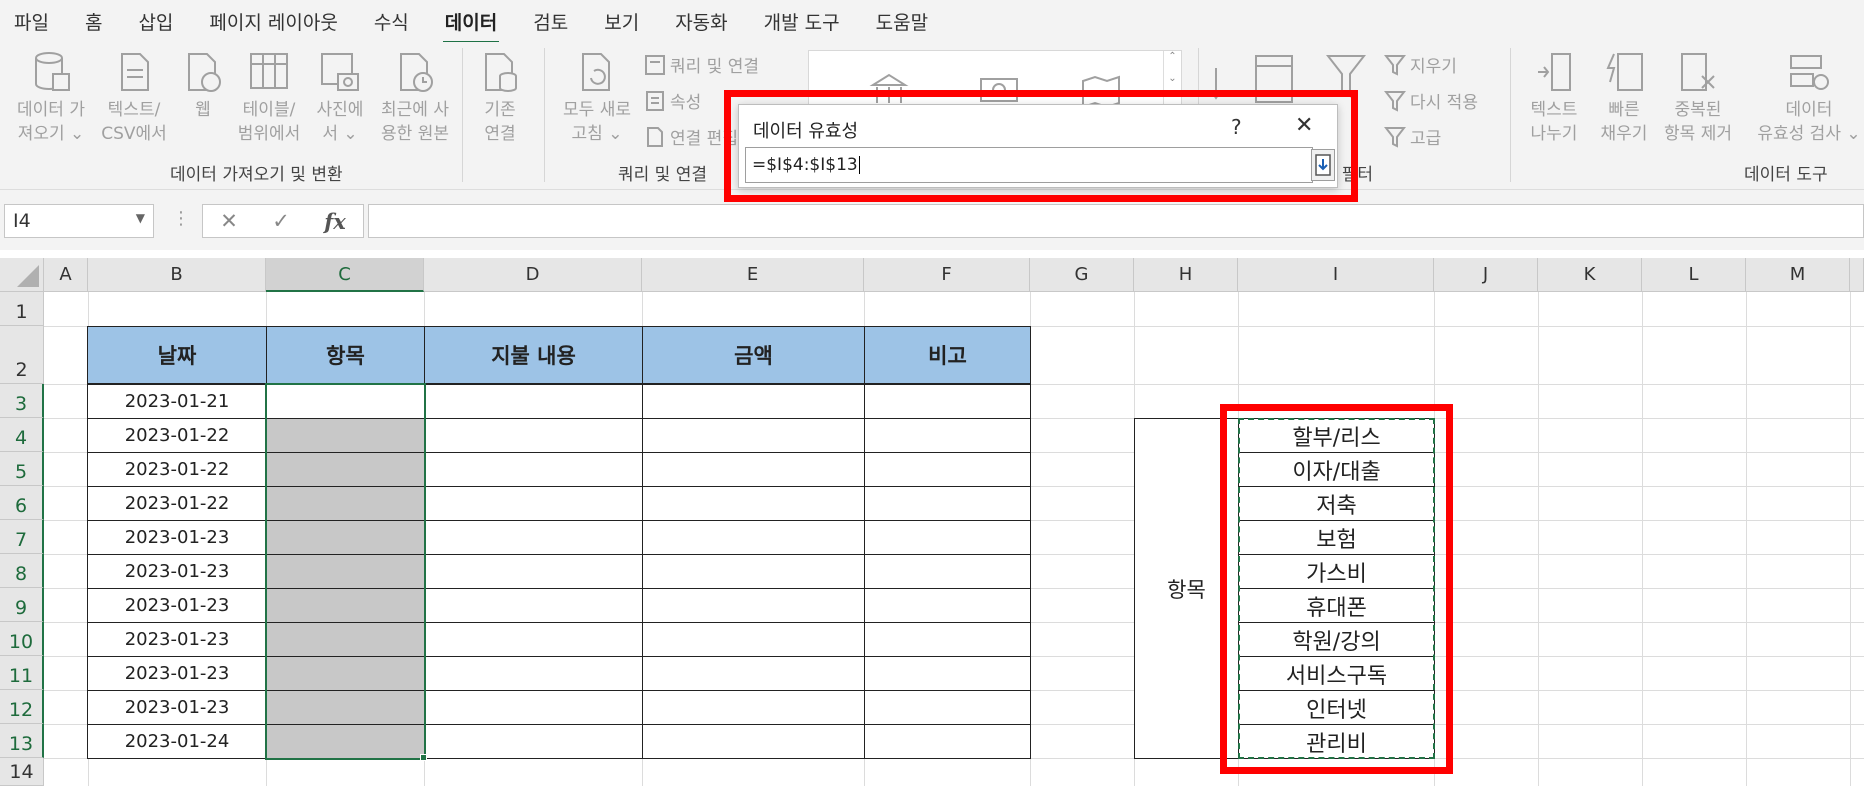 The height and width of the screenshot is (786, 1864). What do you see at coordinates (51, 98) in the screenshot?
I see `get-data-button: 데이터 가 져오기 ⌄` at bounding box center [51, 98].